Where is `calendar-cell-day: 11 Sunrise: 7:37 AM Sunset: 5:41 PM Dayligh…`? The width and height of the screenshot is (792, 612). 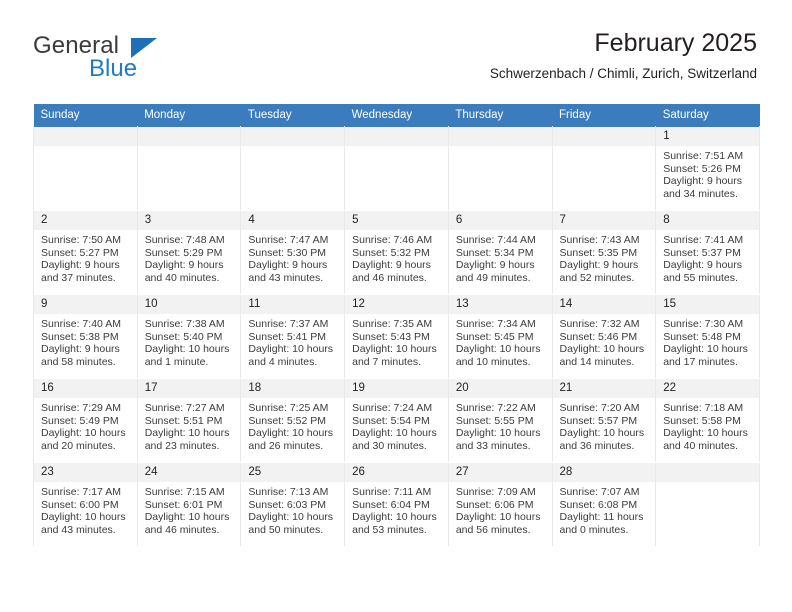
calendar-cell-day: 11 Sunrise: 7:37 AM Sunset: 5:41 PM Dayligh… is located at coordinates (293, 336).